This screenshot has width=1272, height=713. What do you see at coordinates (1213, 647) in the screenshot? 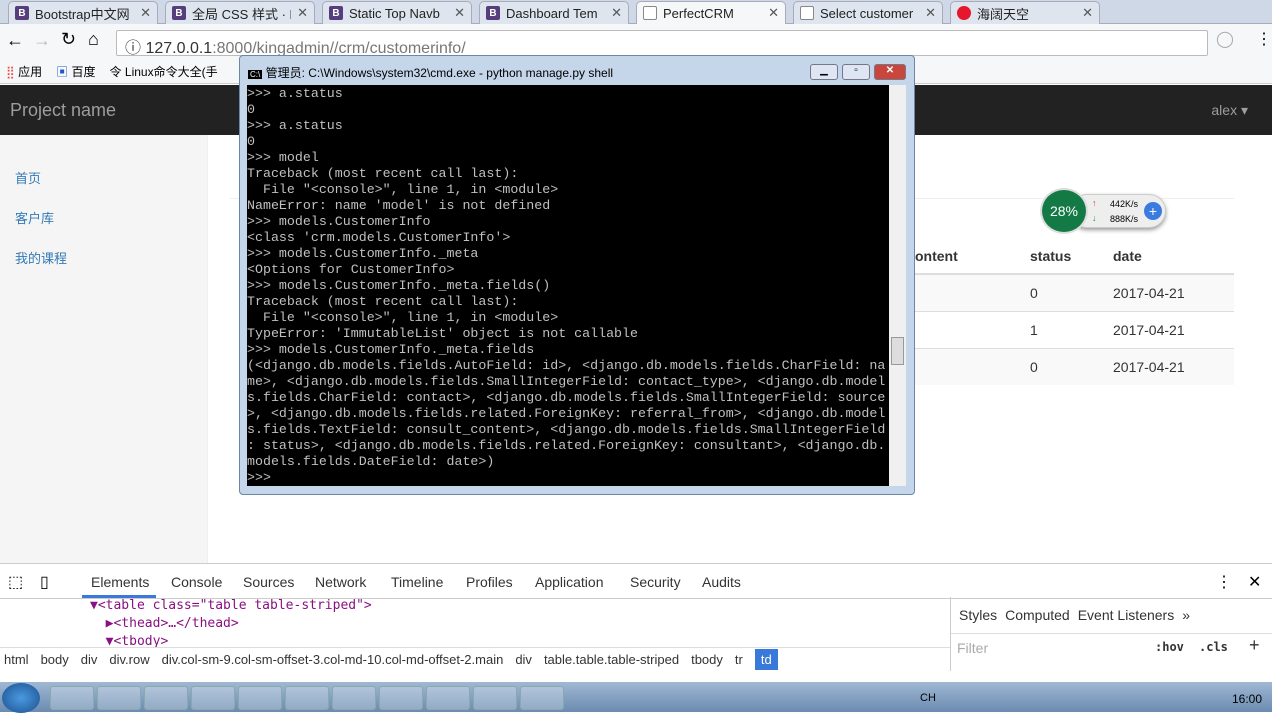
I see `cls-toggle: .cls` at bounding box center [1213, 647].